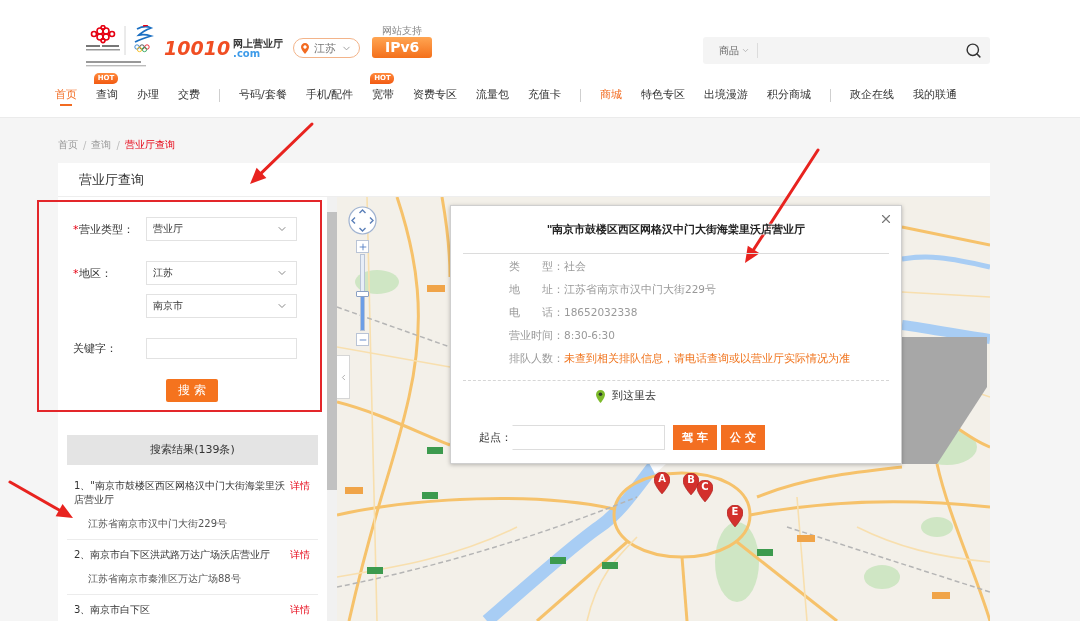 The image size is (1080, 621). I want to click on nav-item: 资费专区, so click(435, 96).